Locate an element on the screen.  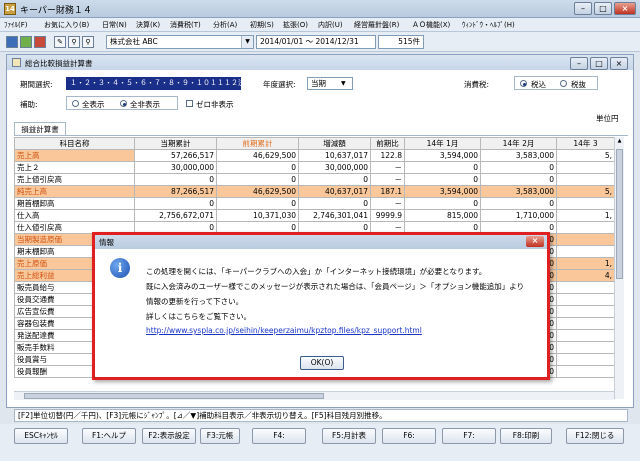
value-cell: 3,583,000 is located at coordinates (518, 155).